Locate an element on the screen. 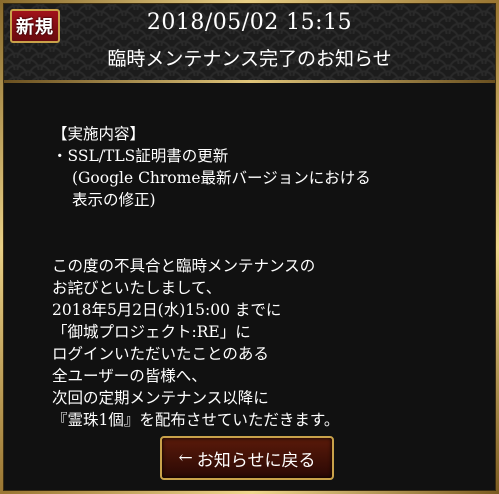 This screenshot has height=494, width=499. text-line: (Google Chrome最新バージョンにおける is located at coordinates (221, 178).